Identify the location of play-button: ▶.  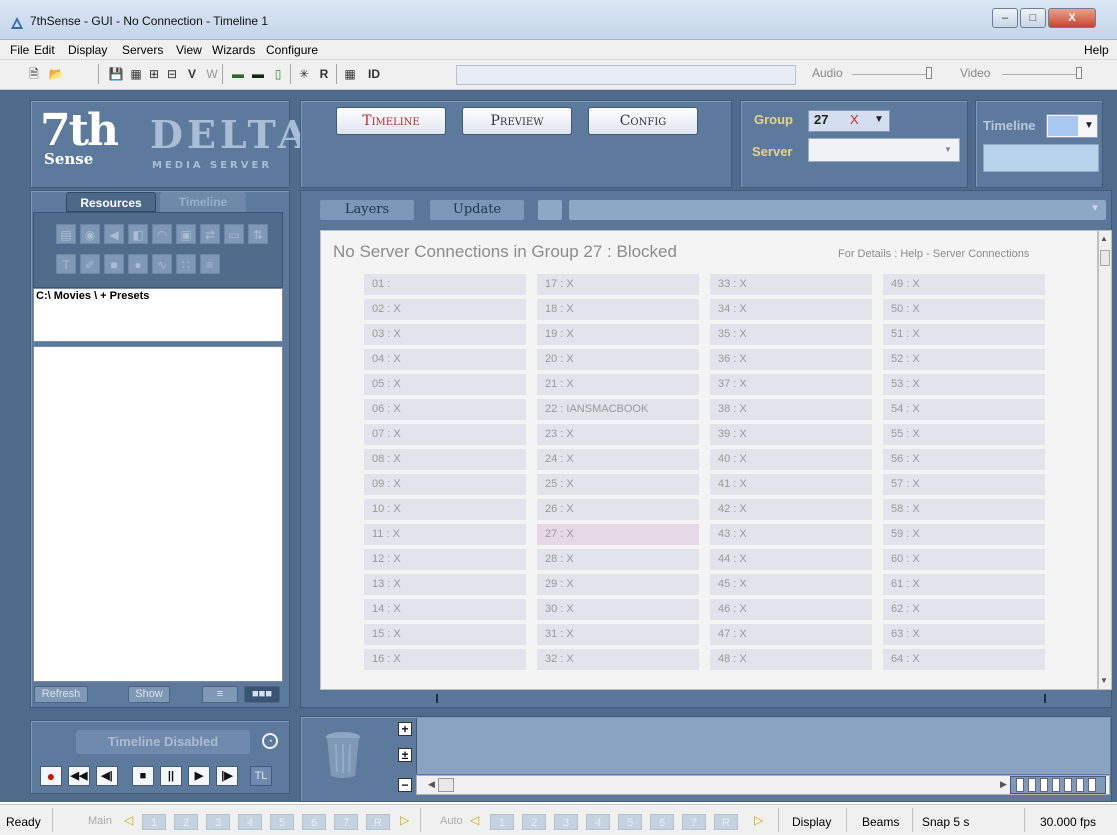
(199, 776).